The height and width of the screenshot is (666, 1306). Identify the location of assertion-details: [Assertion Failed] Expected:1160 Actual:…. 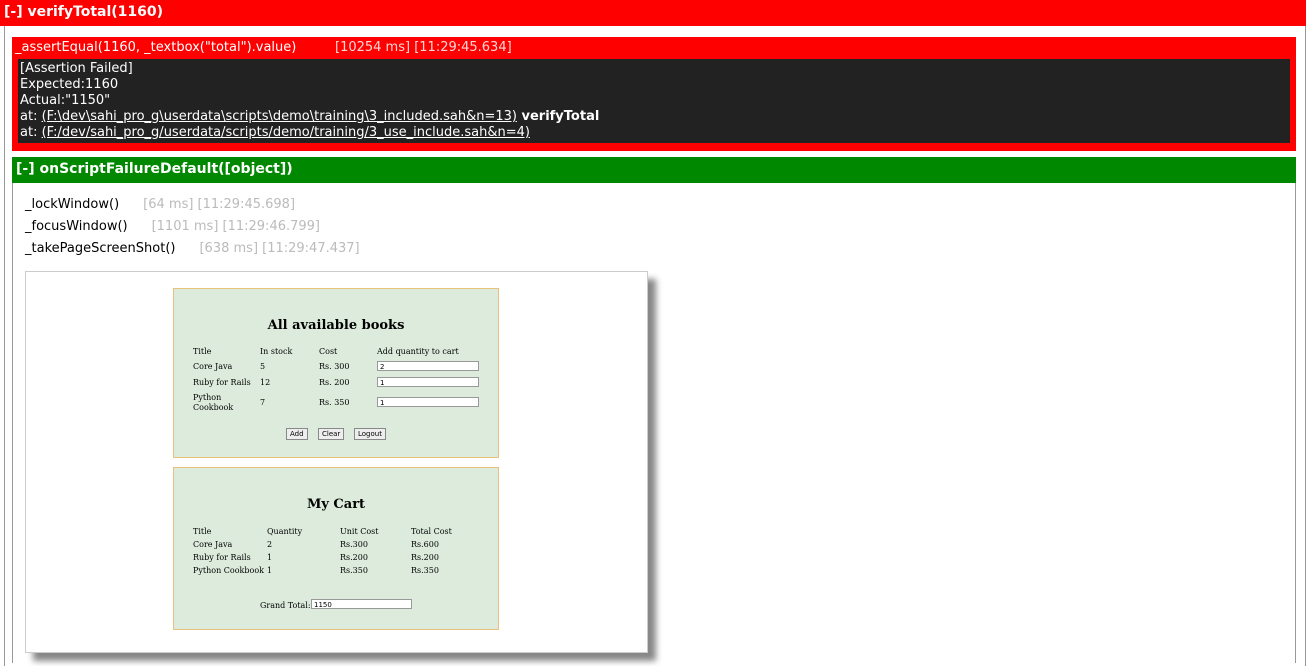
(654, 101).